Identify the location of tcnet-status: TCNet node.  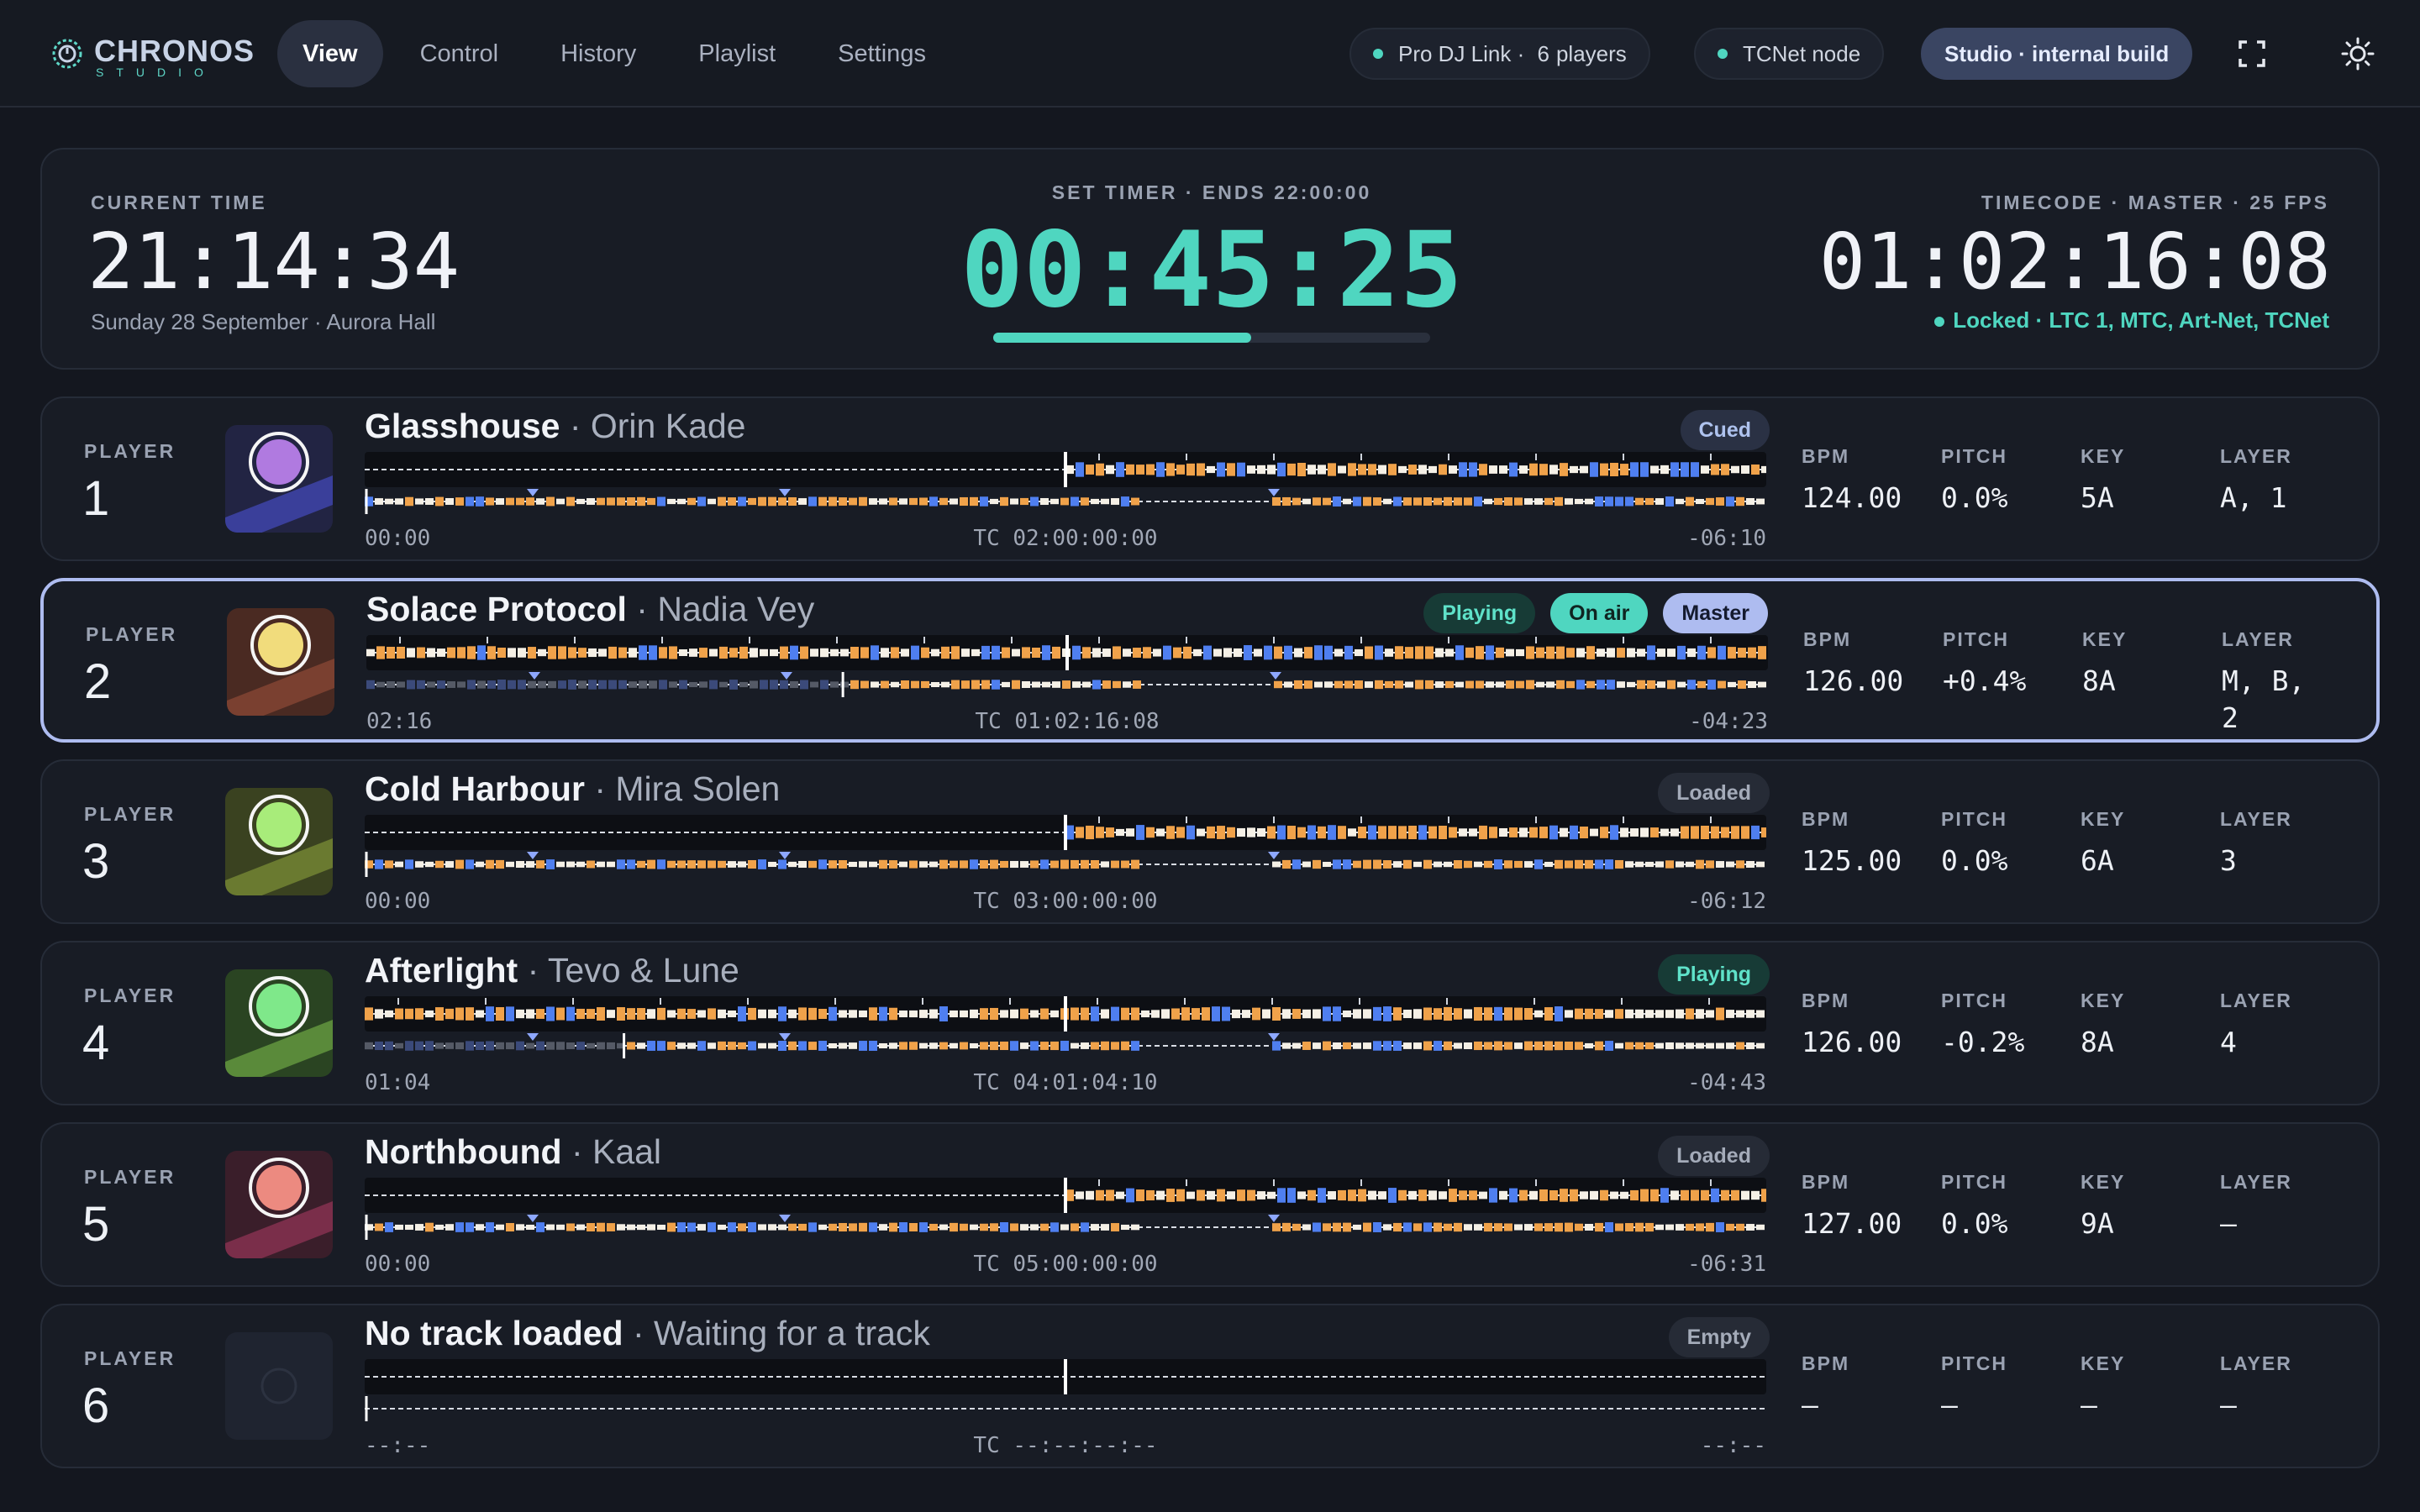
(1790, 54).